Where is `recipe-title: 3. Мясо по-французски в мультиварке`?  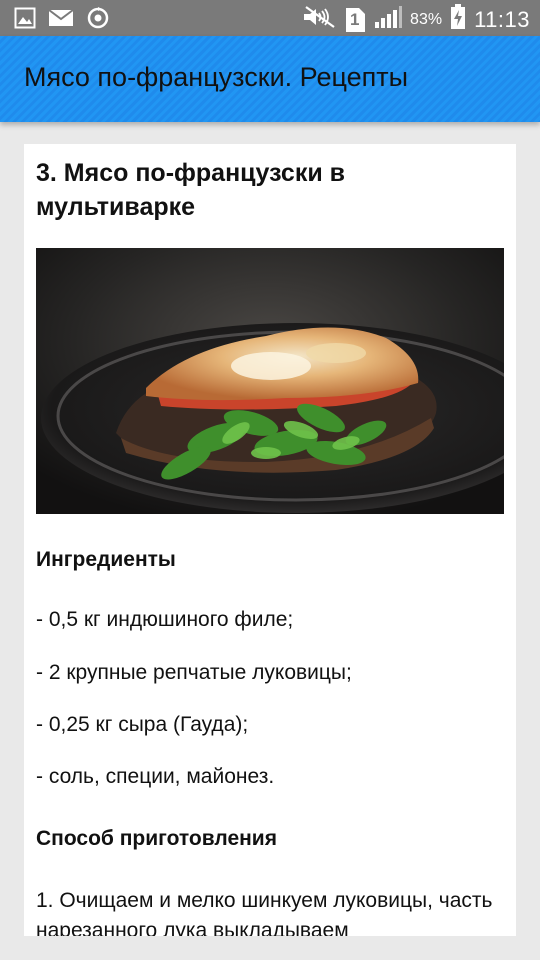 recipe-title: 3. Мясо по-французски в мультиварке is located at coordinates (191, 190).